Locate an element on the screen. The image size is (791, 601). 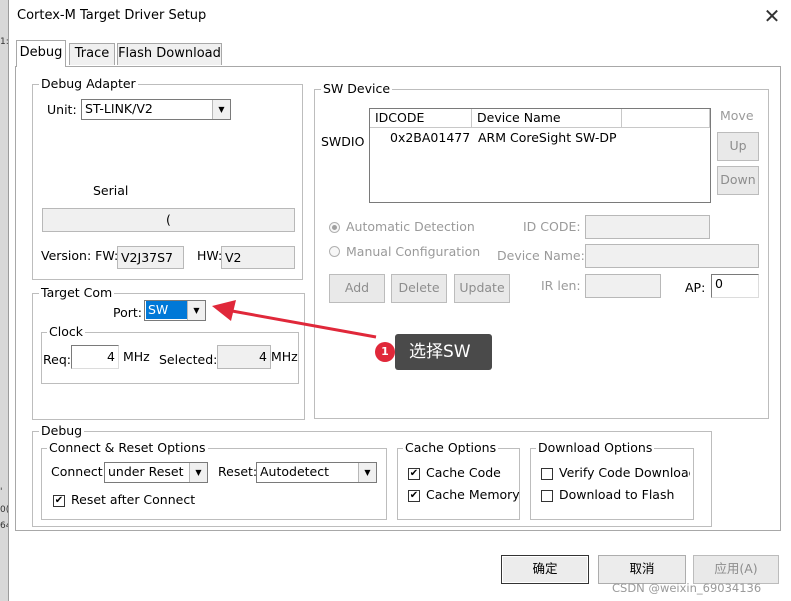
annotation-callout: 选择SW is located at coordinates (443, 352).